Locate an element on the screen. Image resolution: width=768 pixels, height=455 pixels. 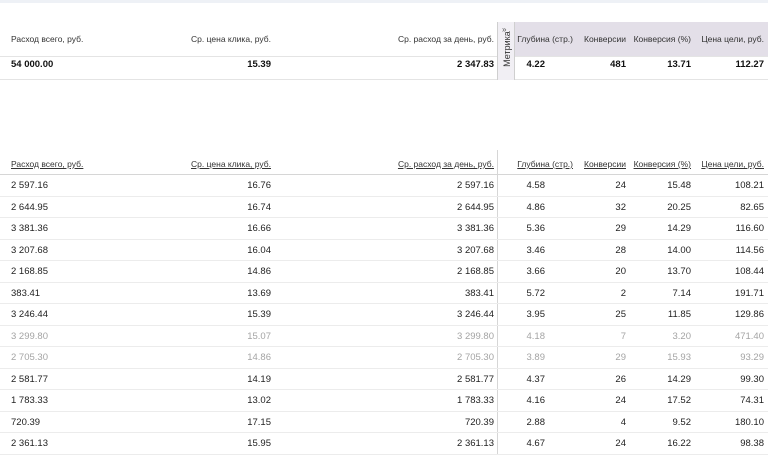
col-header-conversions: Конверсии is located at coordinates (605, 164).